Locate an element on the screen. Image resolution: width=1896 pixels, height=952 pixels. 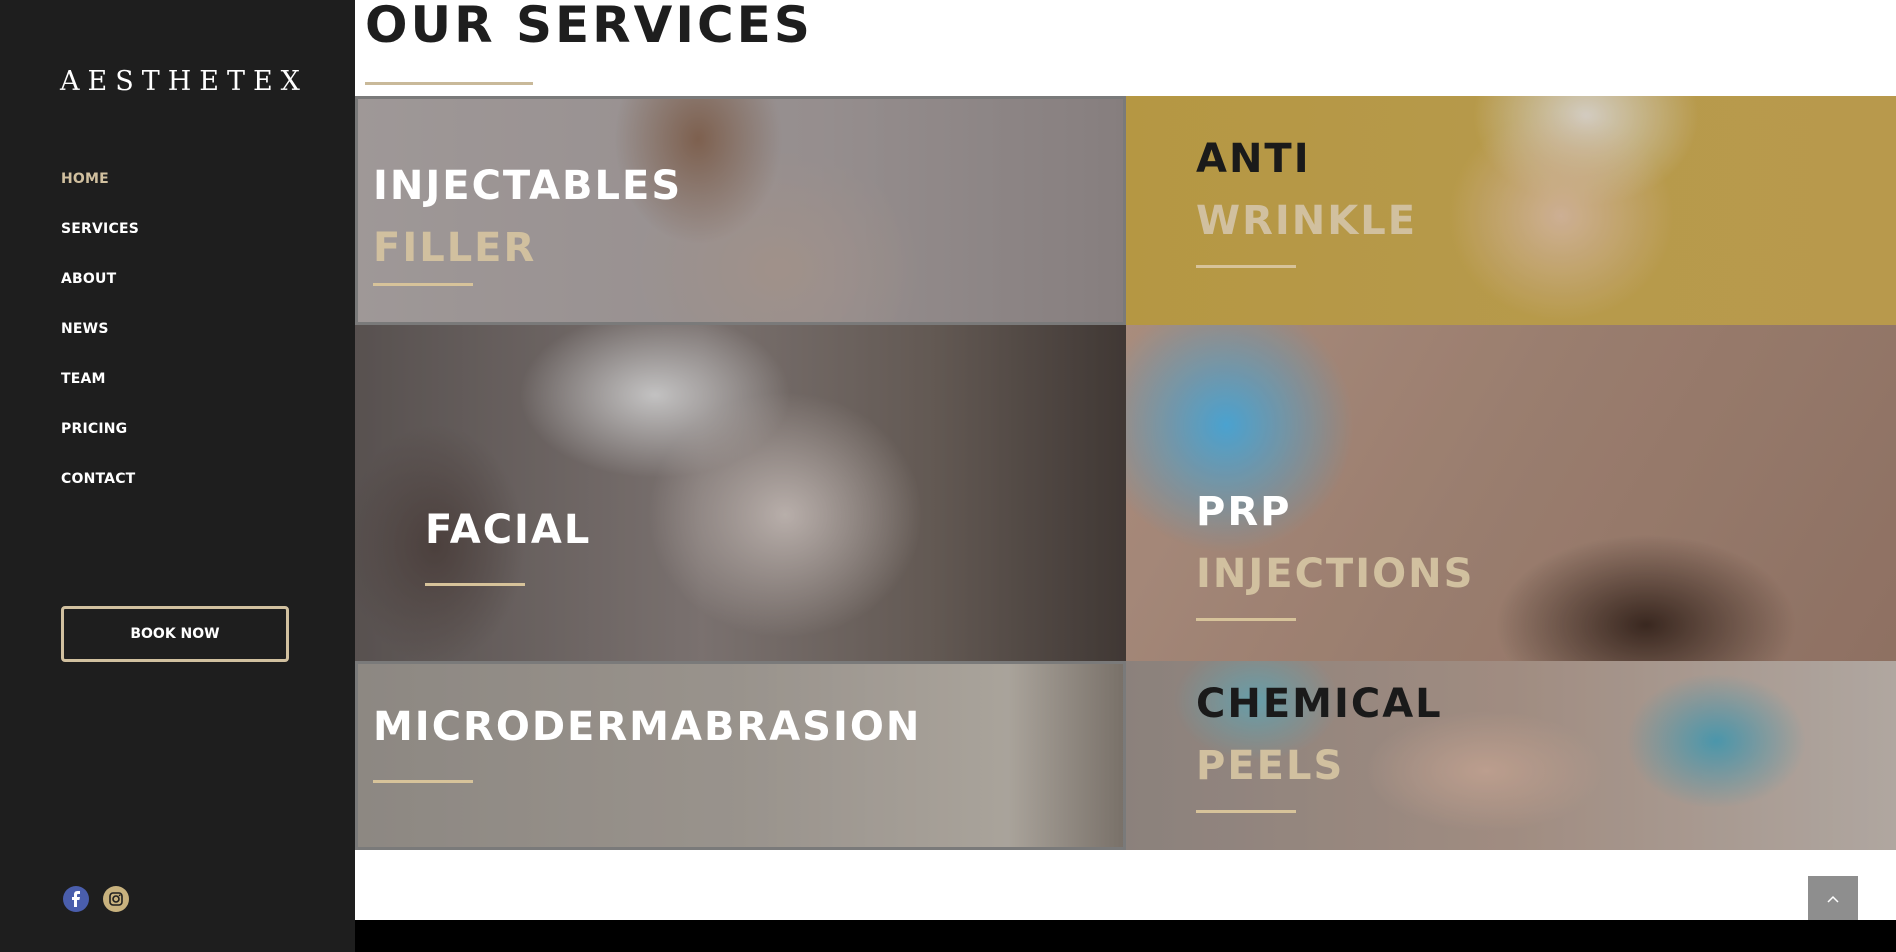
tile-heading: FACIAL is located at coordinates (508, 530).